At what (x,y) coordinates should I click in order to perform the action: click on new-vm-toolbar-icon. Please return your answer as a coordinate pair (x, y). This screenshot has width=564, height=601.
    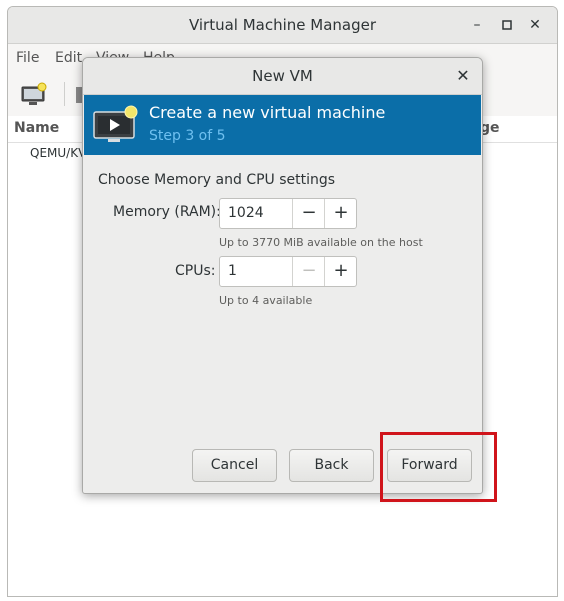
    Looking at the image, I should click on (34, 97).